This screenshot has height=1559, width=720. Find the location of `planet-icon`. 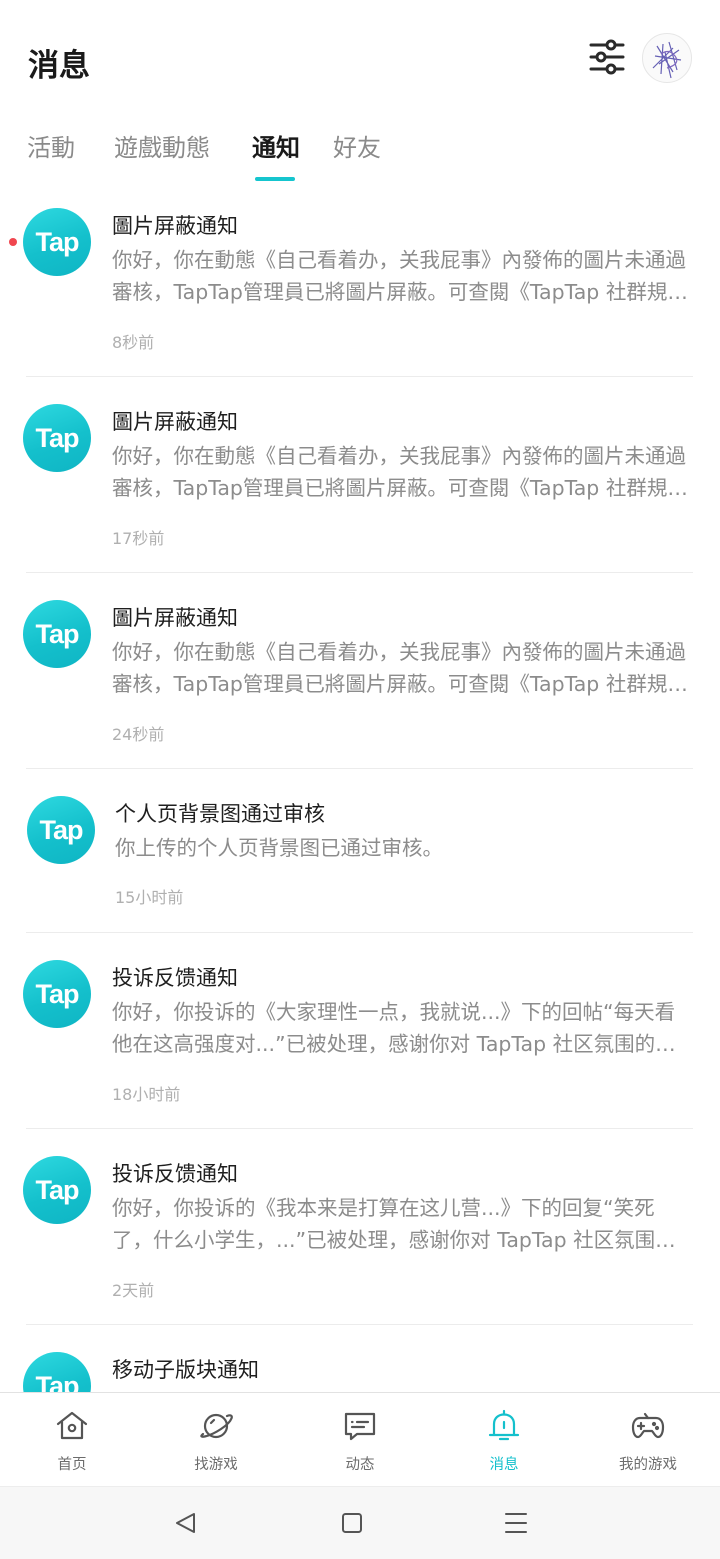

planet-icon is located at coordinates (216, 1426).